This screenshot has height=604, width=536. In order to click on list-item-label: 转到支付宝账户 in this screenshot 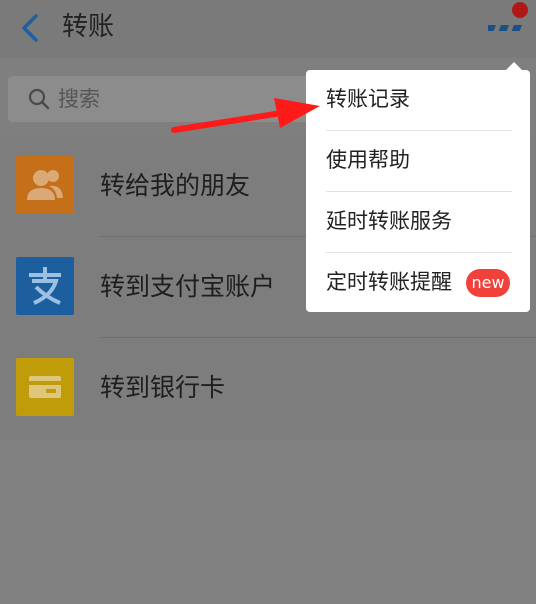, I will do `click(188, 286)`.